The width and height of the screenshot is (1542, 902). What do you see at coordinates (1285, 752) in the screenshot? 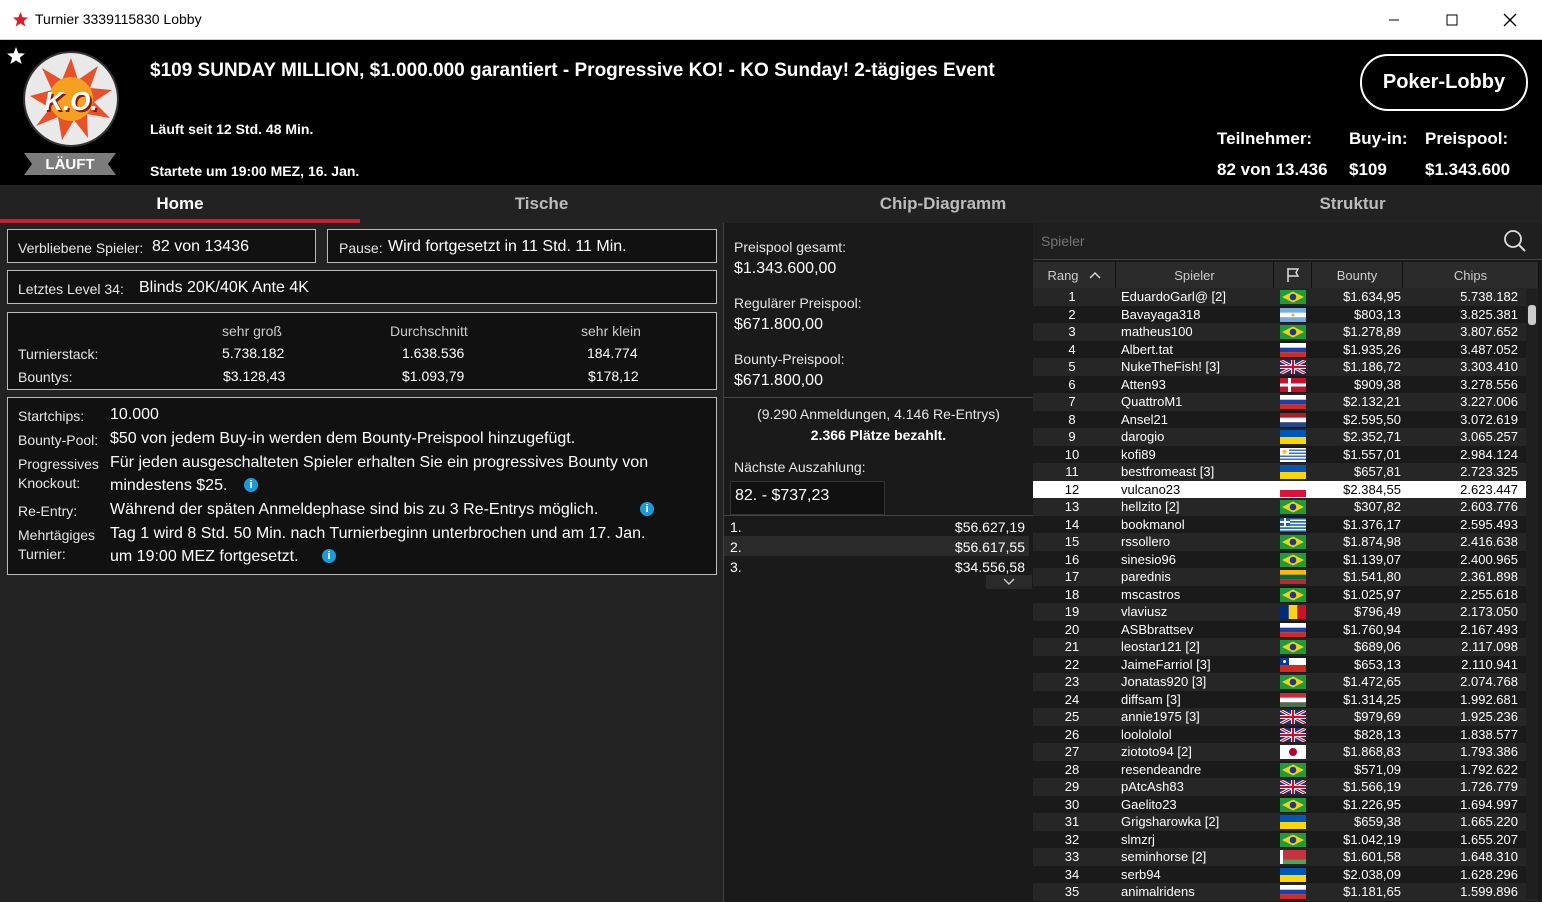
I see `player-row: 27 ziototo94 [2] $1.868,83 1.793.386` at bounding box center [1285, 752].